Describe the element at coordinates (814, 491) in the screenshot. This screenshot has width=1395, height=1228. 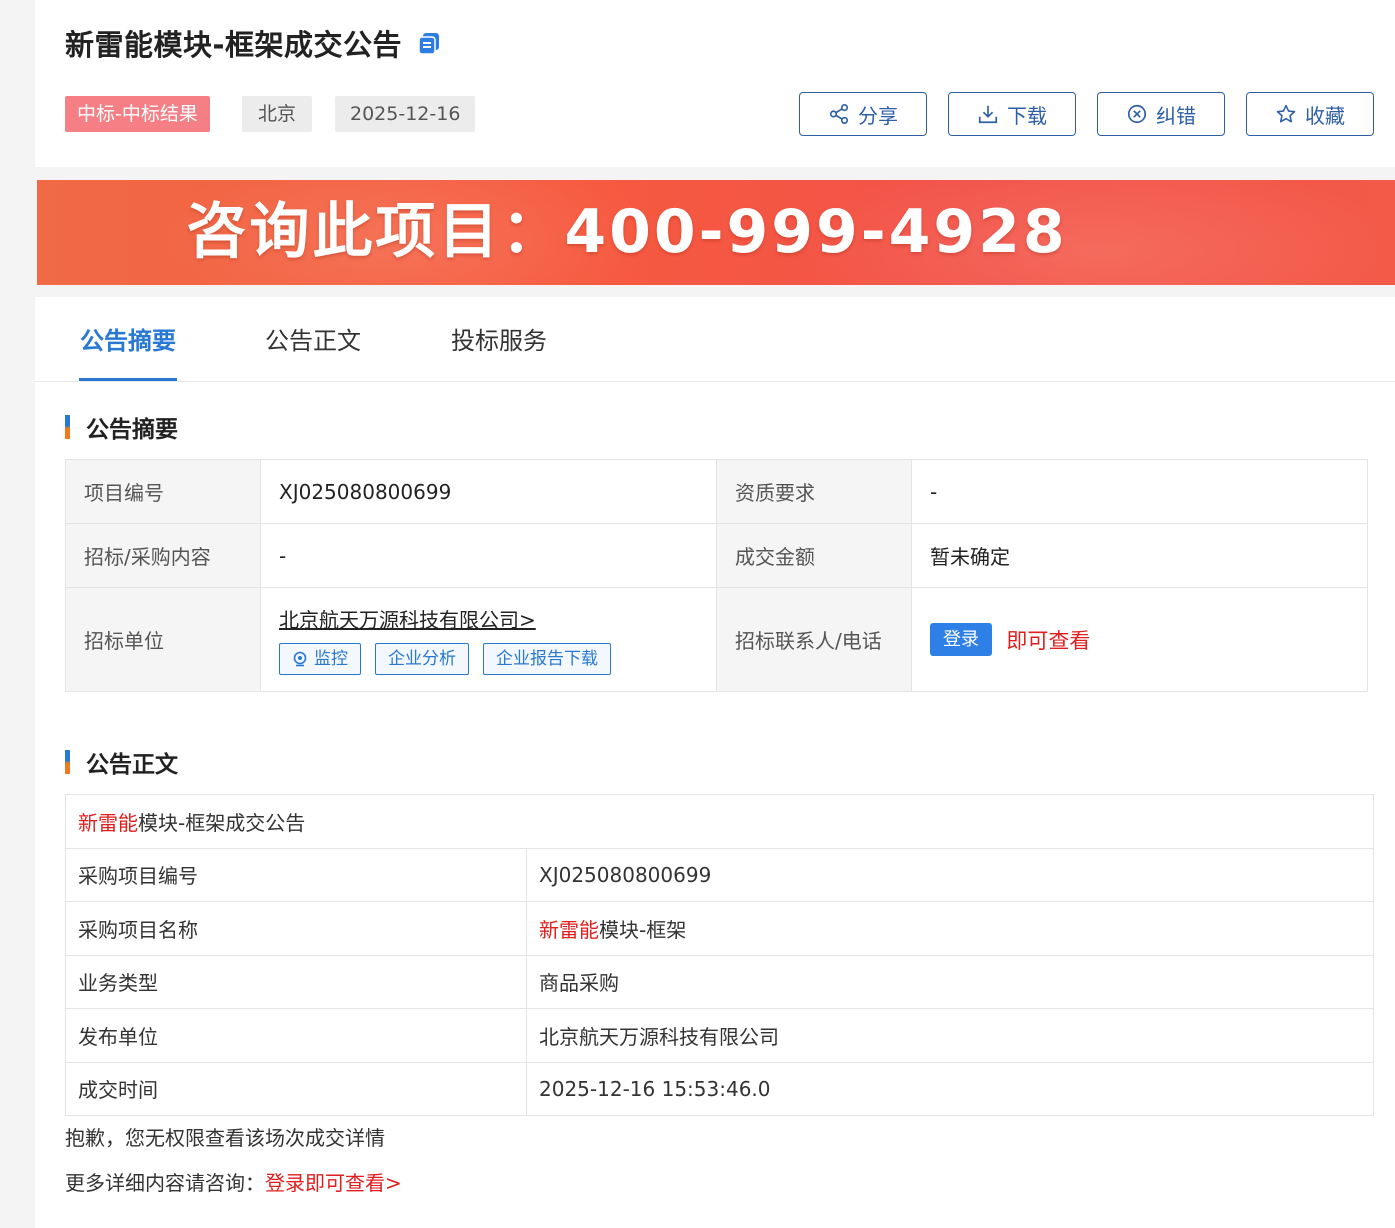
I see `qualification-label: 资质要求` at that location.